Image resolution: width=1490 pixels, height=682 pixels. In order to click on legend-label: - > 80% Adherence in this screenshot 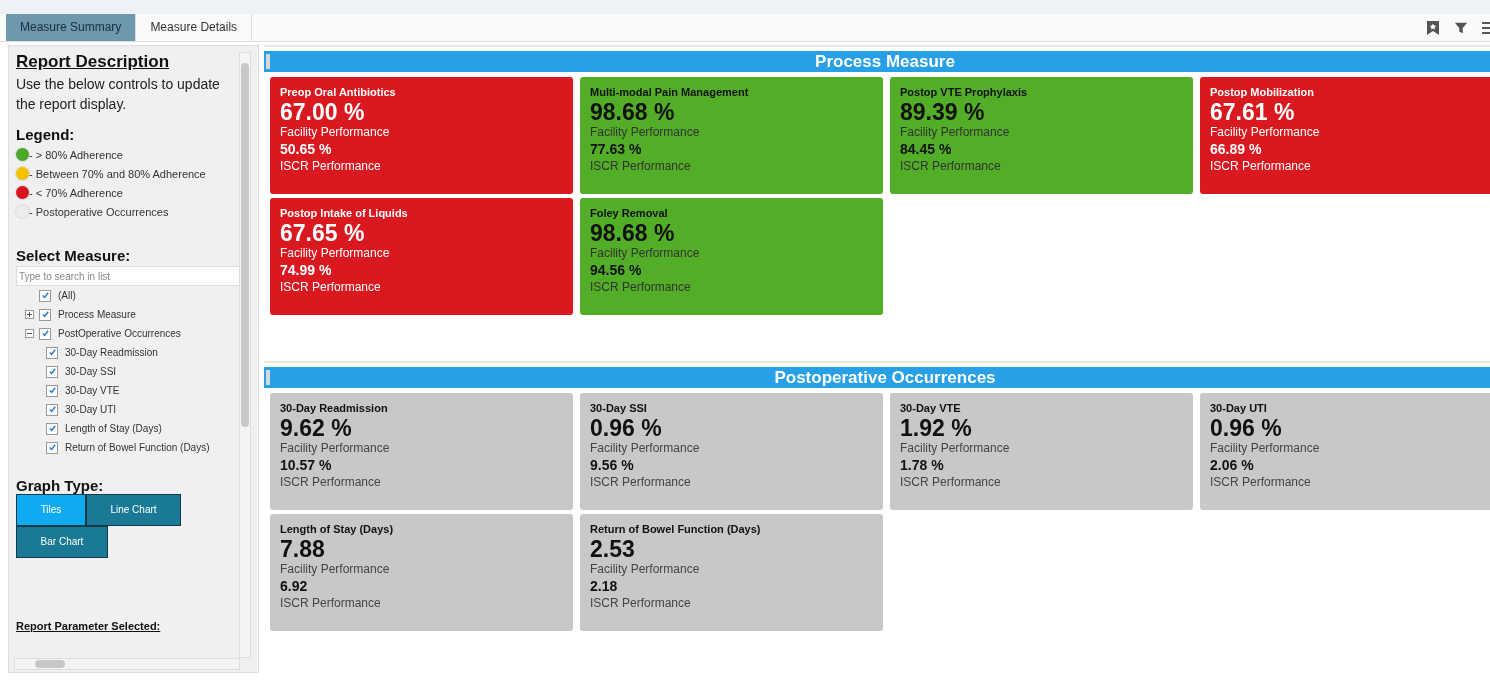, I will do `click(76, 154)`.